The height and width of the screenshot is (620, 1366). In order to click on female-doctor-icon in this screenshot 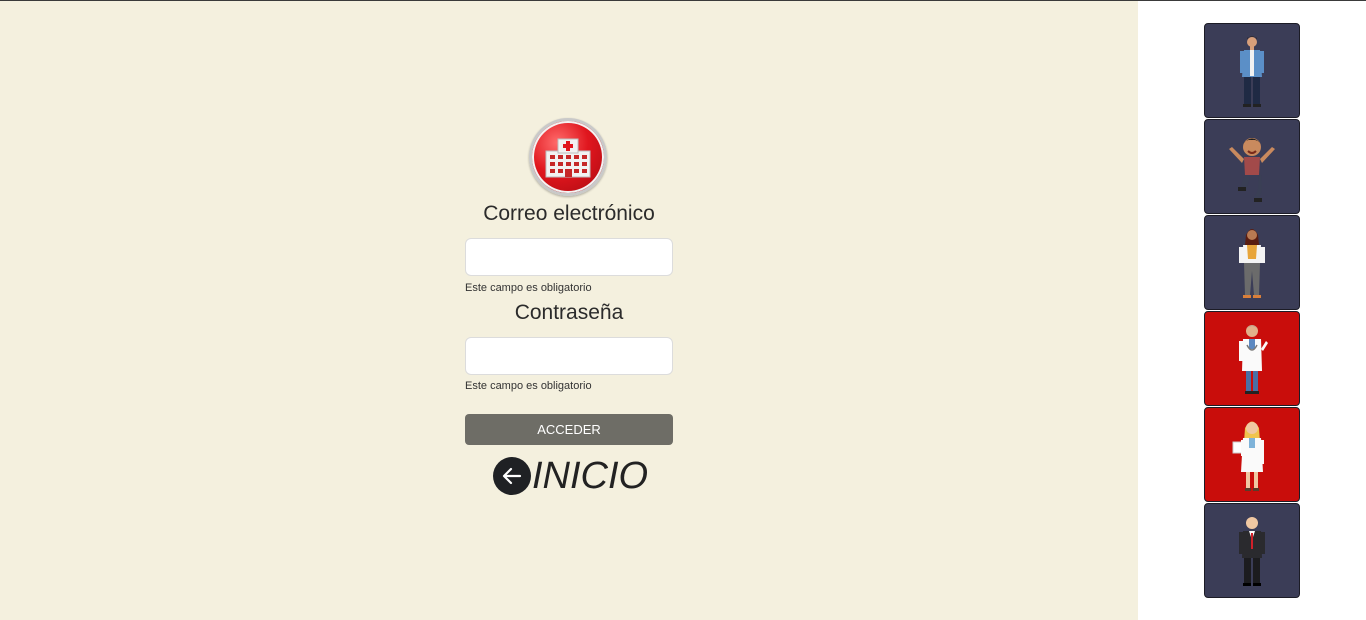, I will do `click(1248, 456)`.